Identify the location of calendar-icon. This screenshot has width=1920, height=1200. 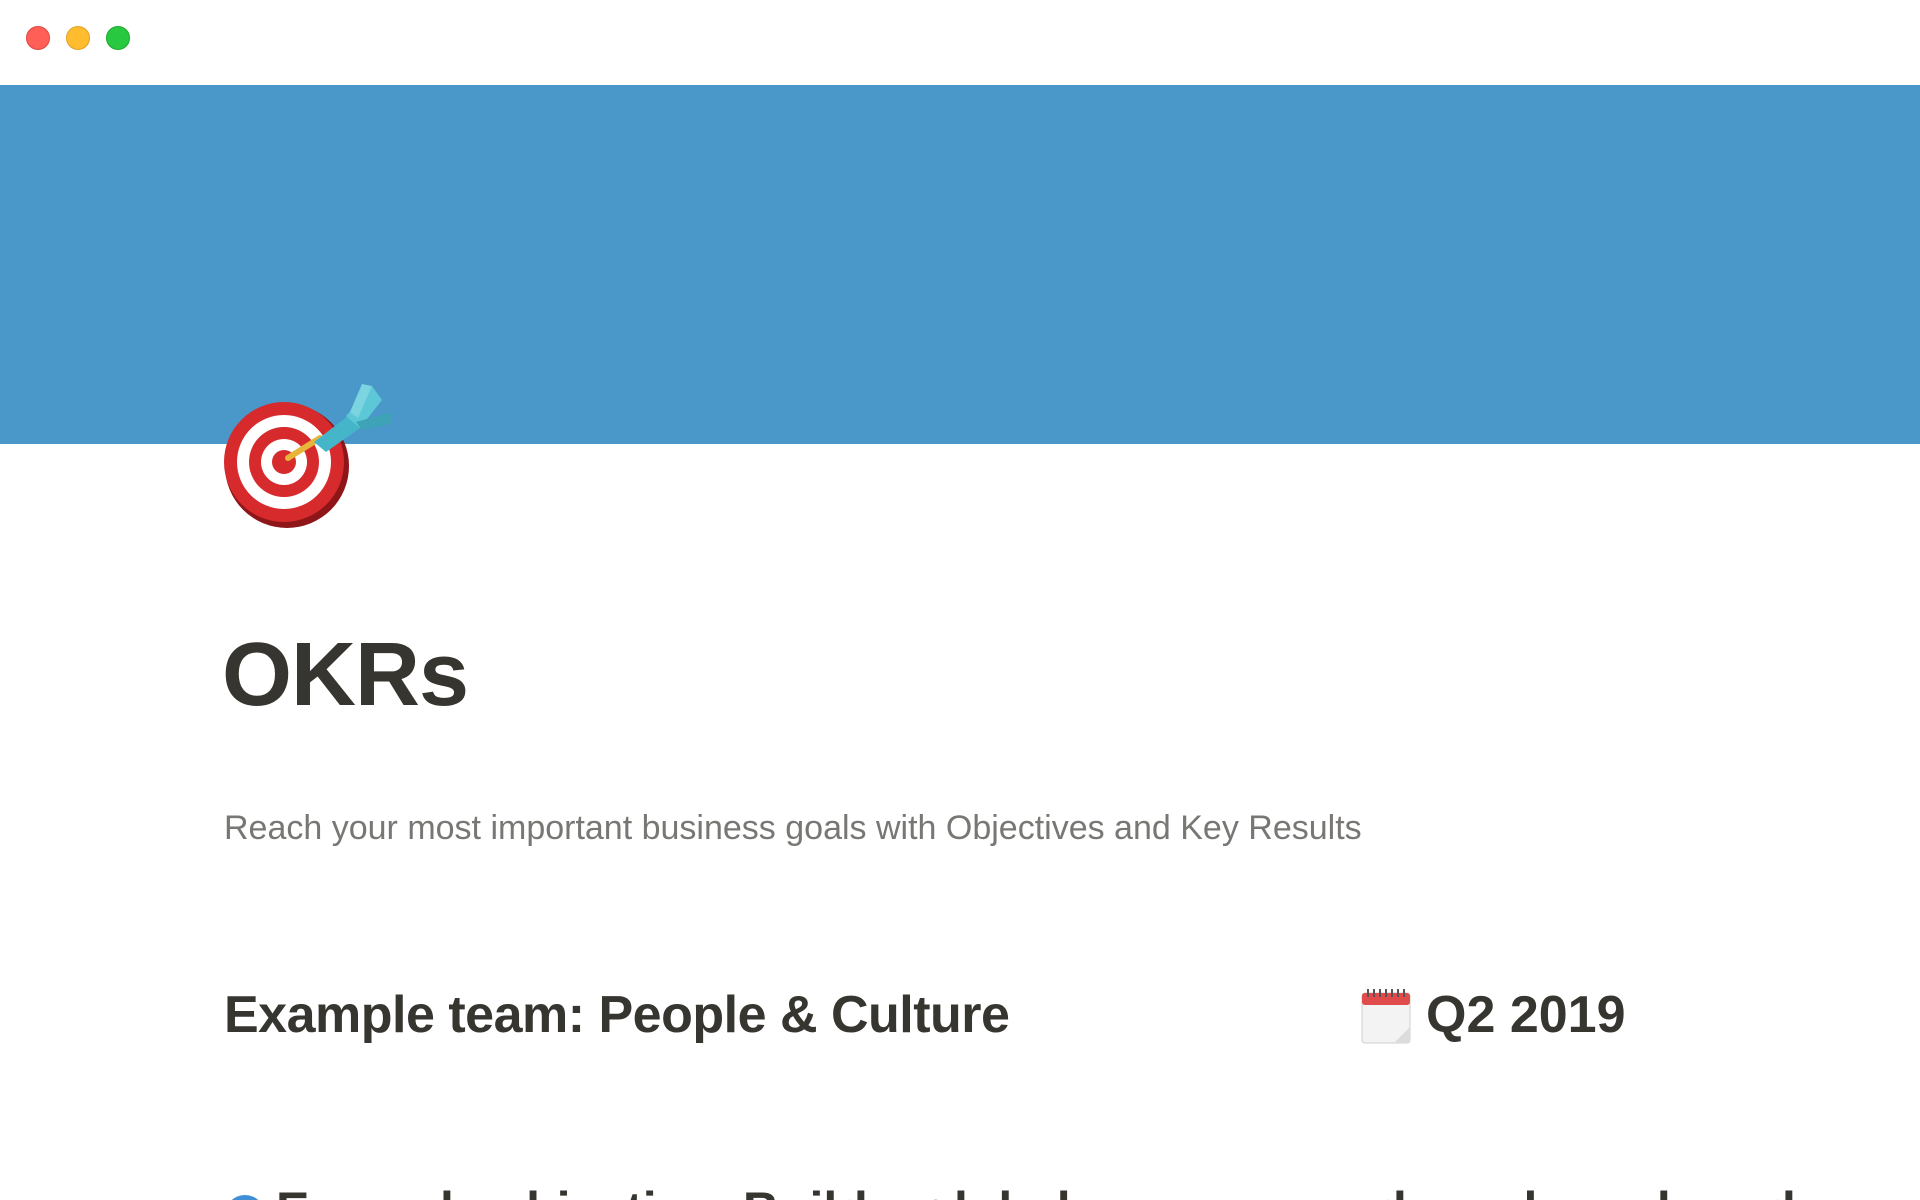
(1386, 1016).